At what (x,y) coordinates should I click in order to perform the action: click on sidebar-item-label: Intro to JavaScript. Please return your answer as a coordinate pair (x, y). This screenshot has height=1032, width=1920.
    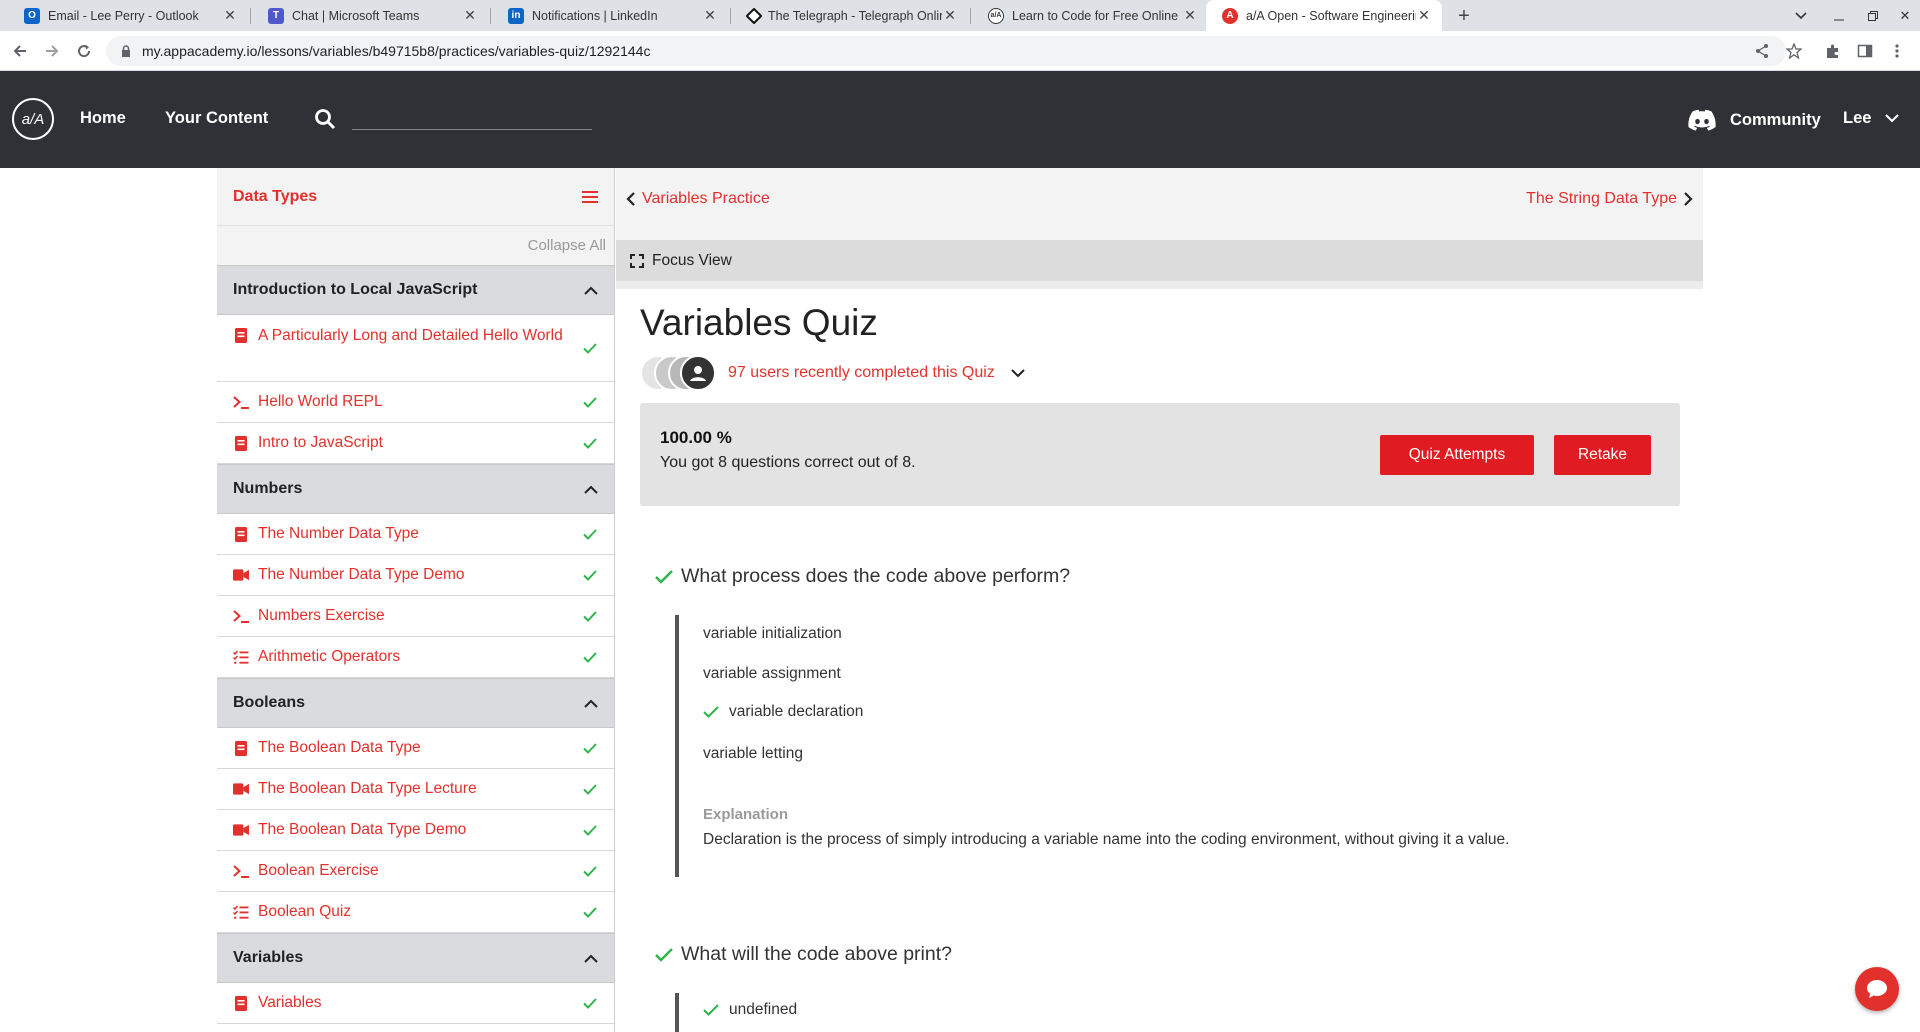
    Looking at the image, I should click on (320, 442).